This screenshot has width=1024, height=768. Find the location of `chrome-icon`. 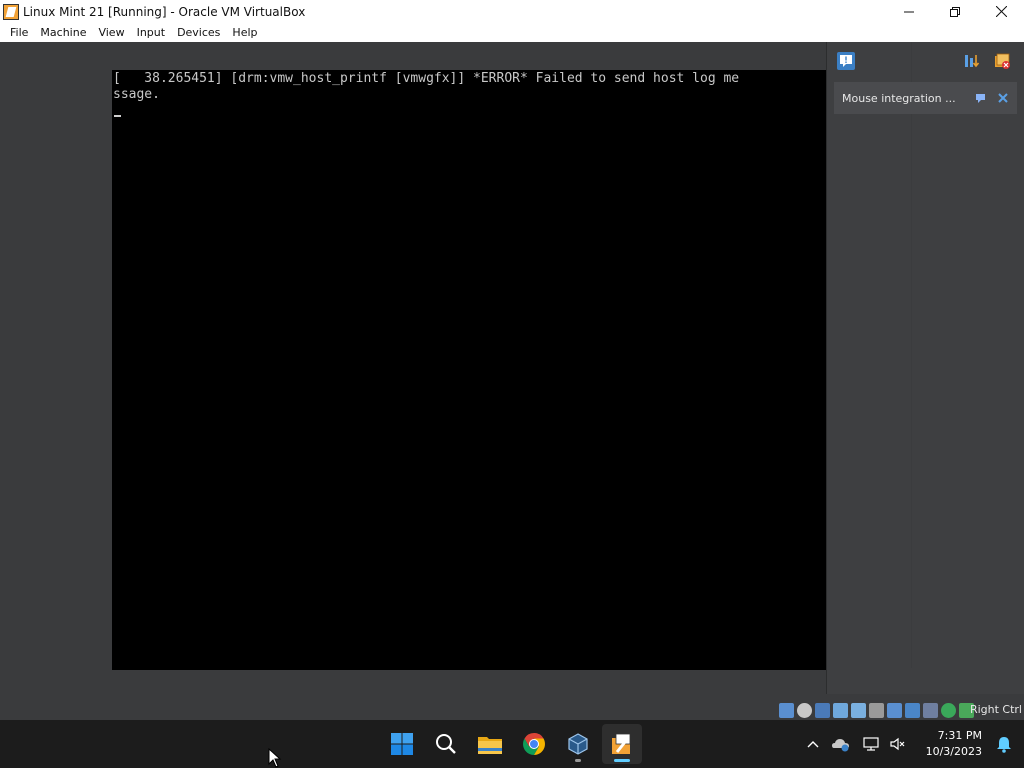

chrome-icon is located at coordinates (534, 744).